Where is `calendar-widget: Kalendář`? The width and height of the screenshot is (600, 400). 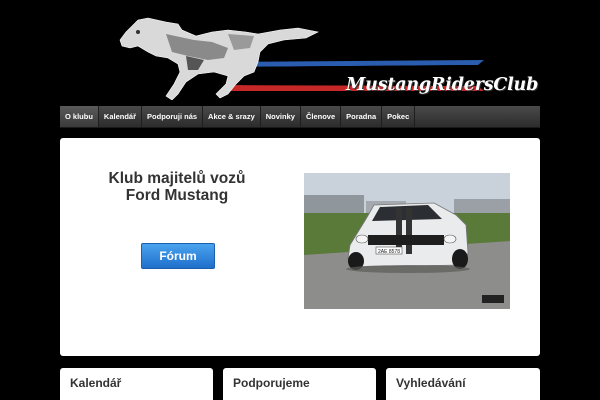
calendar-widget: Kalendář is located at coordinates (136, 384).